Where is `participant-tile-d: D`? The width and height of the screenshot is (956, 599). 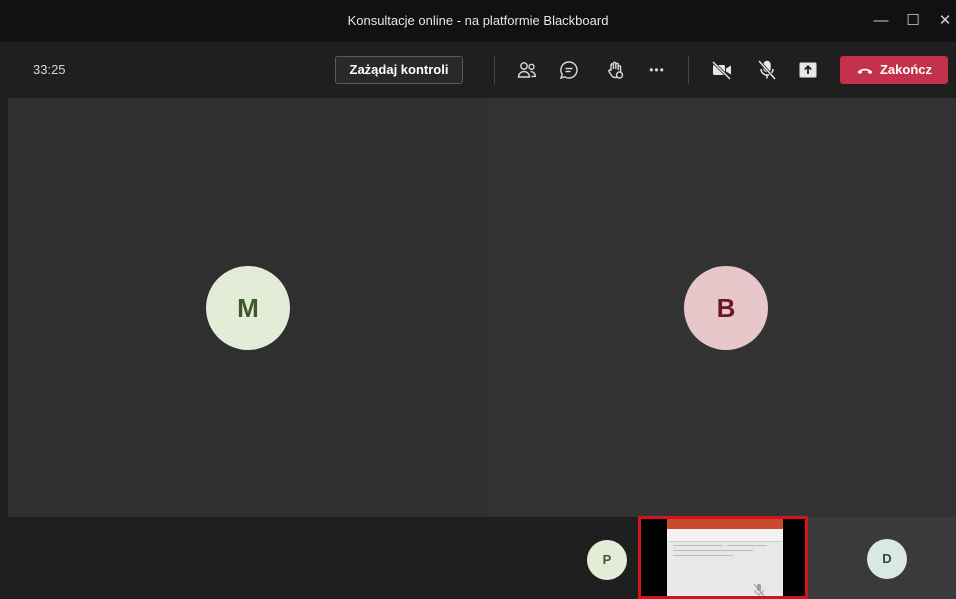
participant-tile-d: D is located at coordinates (882, 558).